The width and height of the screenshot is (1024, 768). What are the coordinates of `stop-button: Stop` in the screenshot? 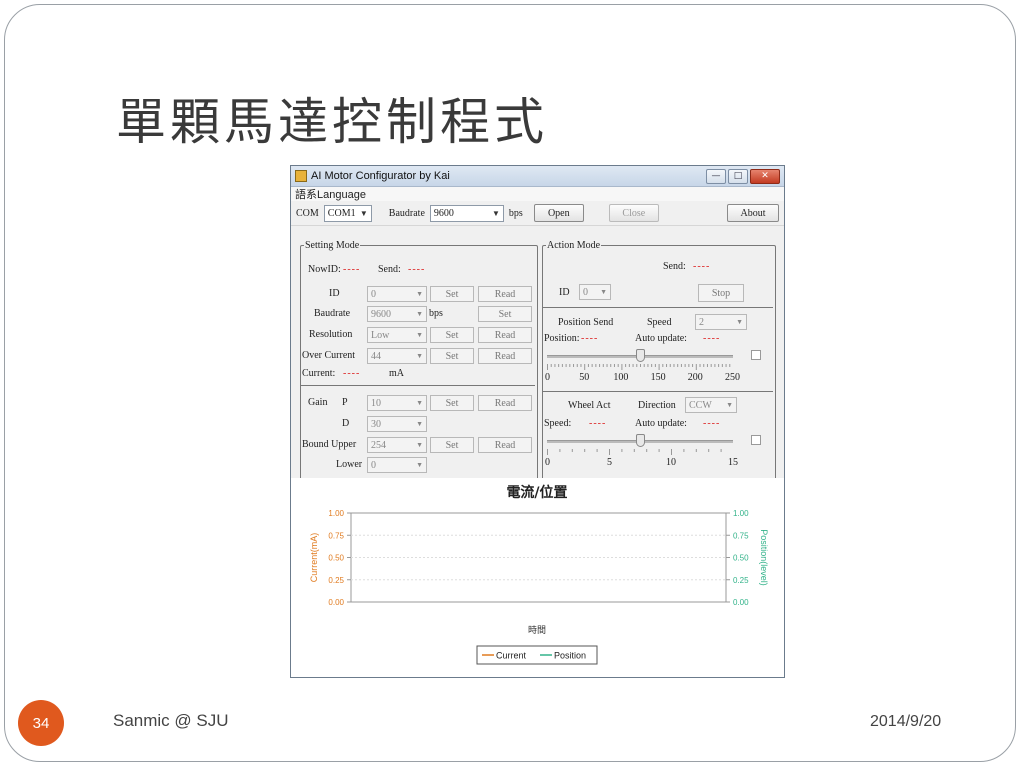 It's located at (721, 293).